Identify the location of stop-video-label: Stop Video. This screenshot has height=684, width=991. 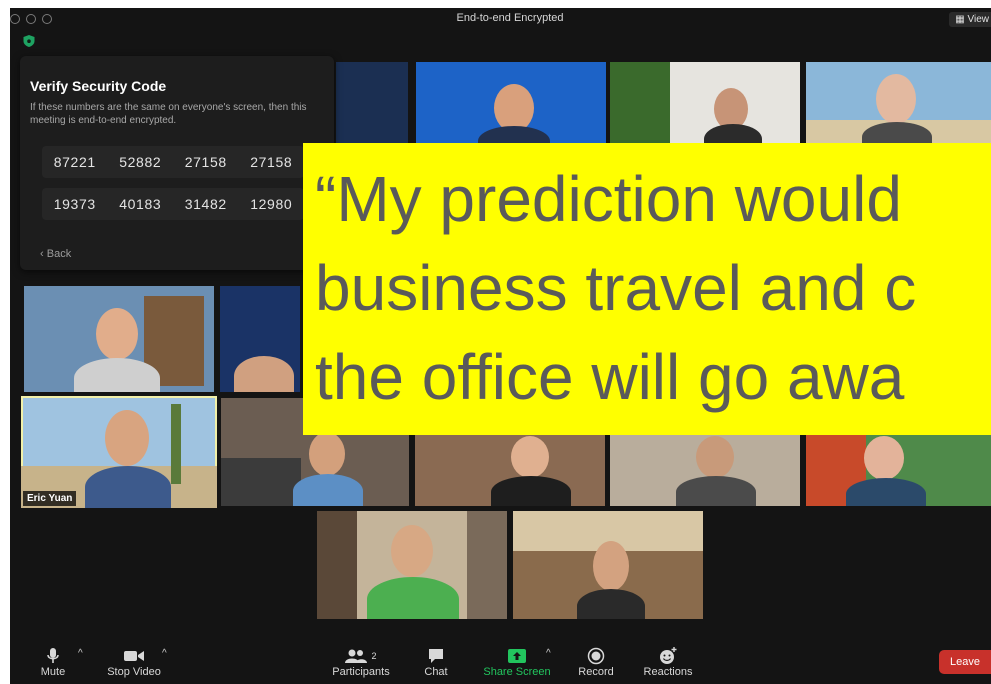
(134, 672).